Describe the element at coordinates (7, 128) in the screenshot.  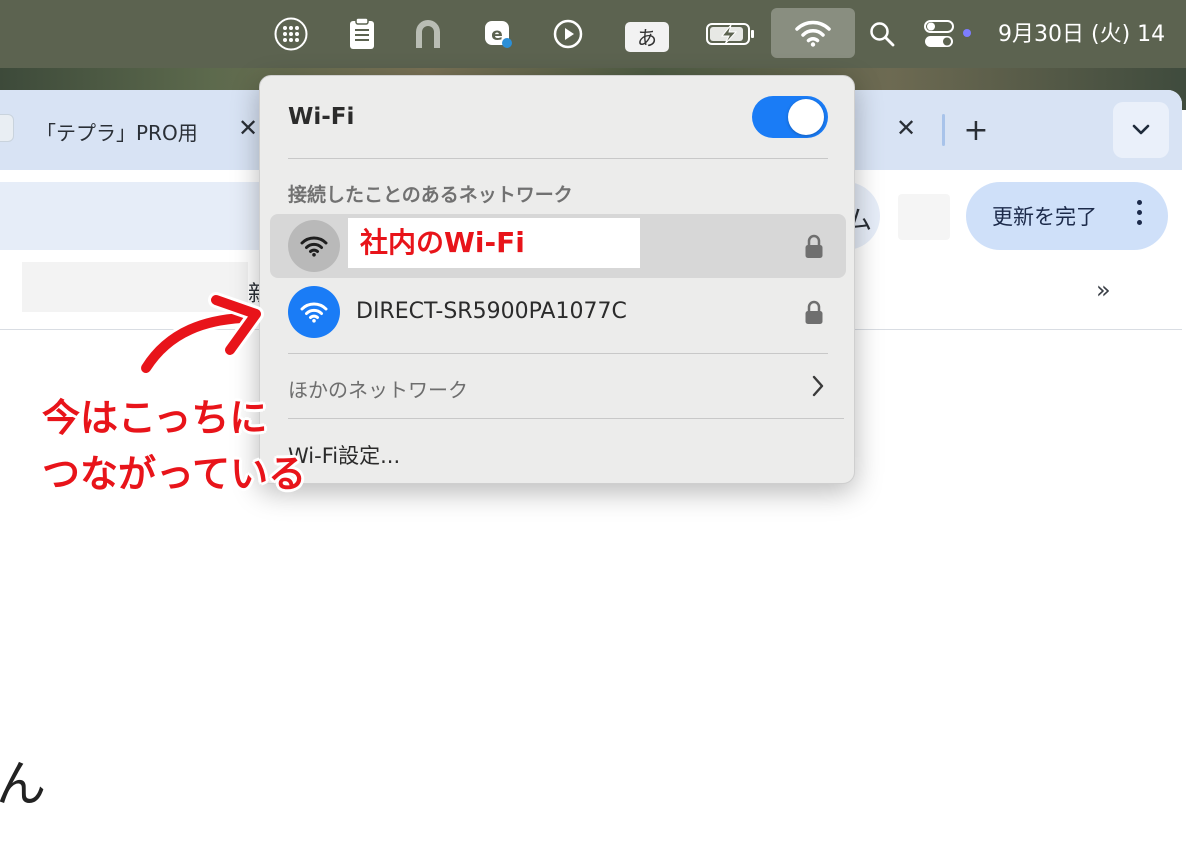
I see `tab-favicon-icon` at that location.